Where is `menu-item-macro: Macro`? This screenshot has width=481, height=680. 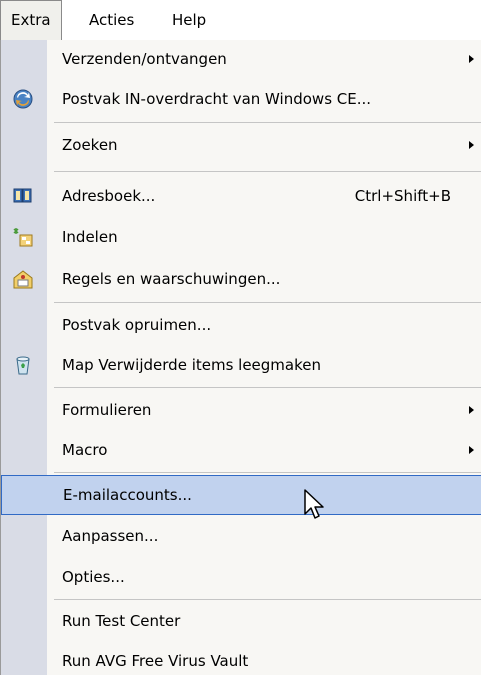
menu-item-macro: Macro is located at coordinates (241, 450).